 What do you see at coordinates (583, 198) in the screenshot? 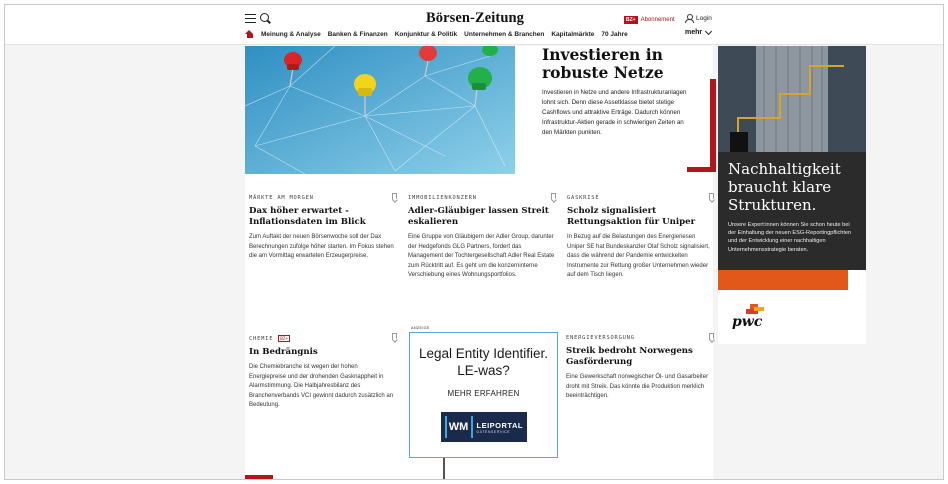
I see `article-kicker: GASKRISE` at bounding box center [583, 198].